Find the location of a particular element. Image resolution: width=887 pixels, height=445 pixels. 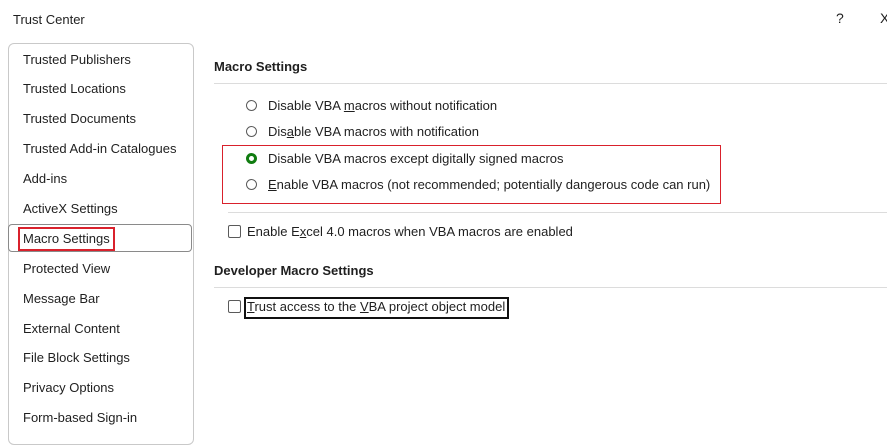

focus-box-trust-vba is located at coordinates (376, 308).